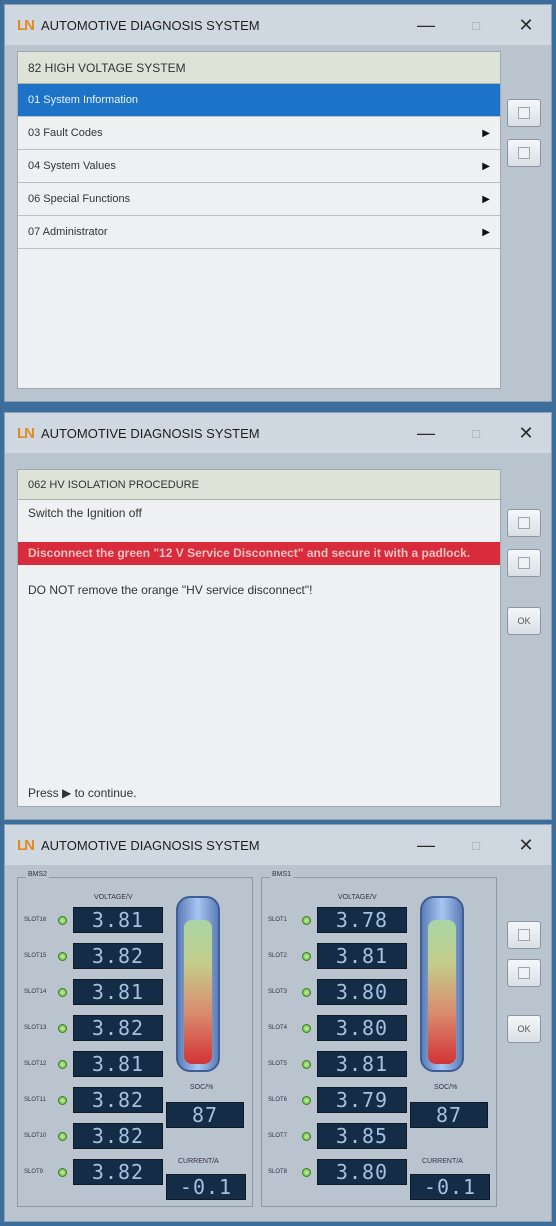 Image resolution: width=556 pixels, height=1226 pixels. Describe the element at coordinates (34, 1172) in the screenshot. I see `slot-label: SLOT9` at that location.